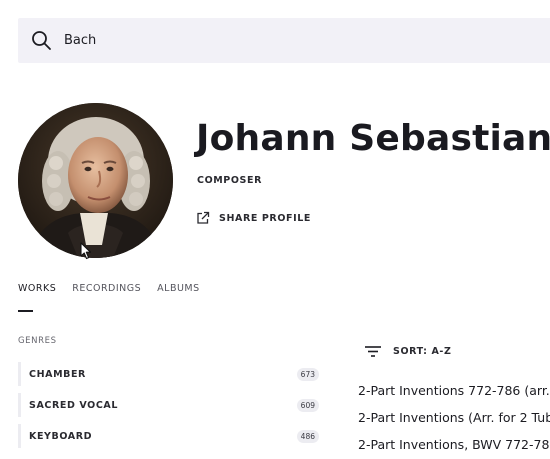 Image resolution: width=550 pixels, height=459 pixels. I want to click on genre-count-badge: 673, so click(307, 374).